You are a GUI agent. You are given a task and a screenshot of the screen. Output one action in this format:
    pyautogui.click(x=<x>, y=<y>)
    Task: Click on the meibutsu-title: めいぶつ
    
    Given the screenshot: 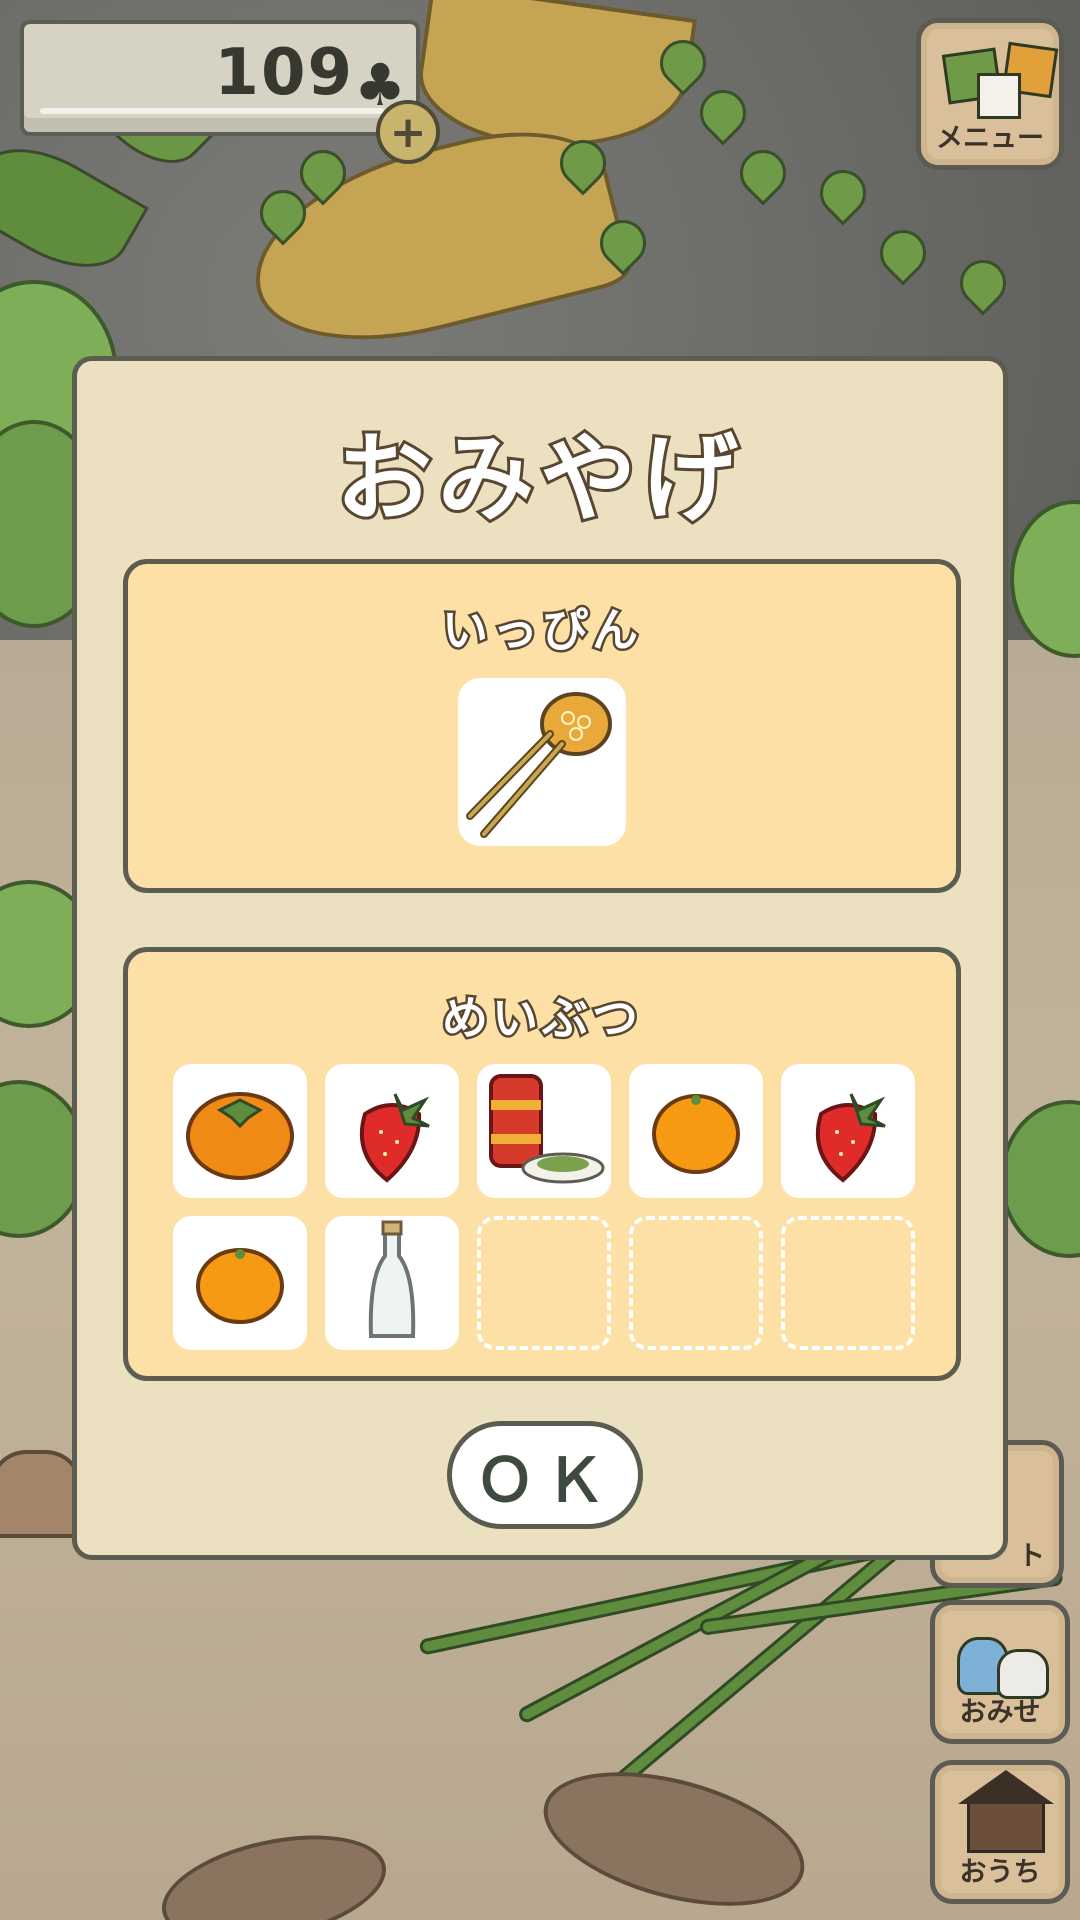 What is the action you would take?
    pyautogui.click(x=541, y=1018)
    